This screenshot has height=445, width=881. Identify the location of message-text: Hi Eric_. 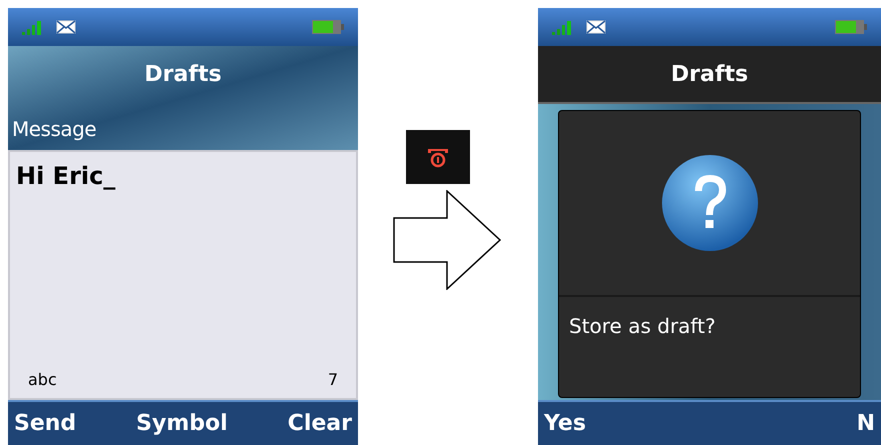
(66, 176).